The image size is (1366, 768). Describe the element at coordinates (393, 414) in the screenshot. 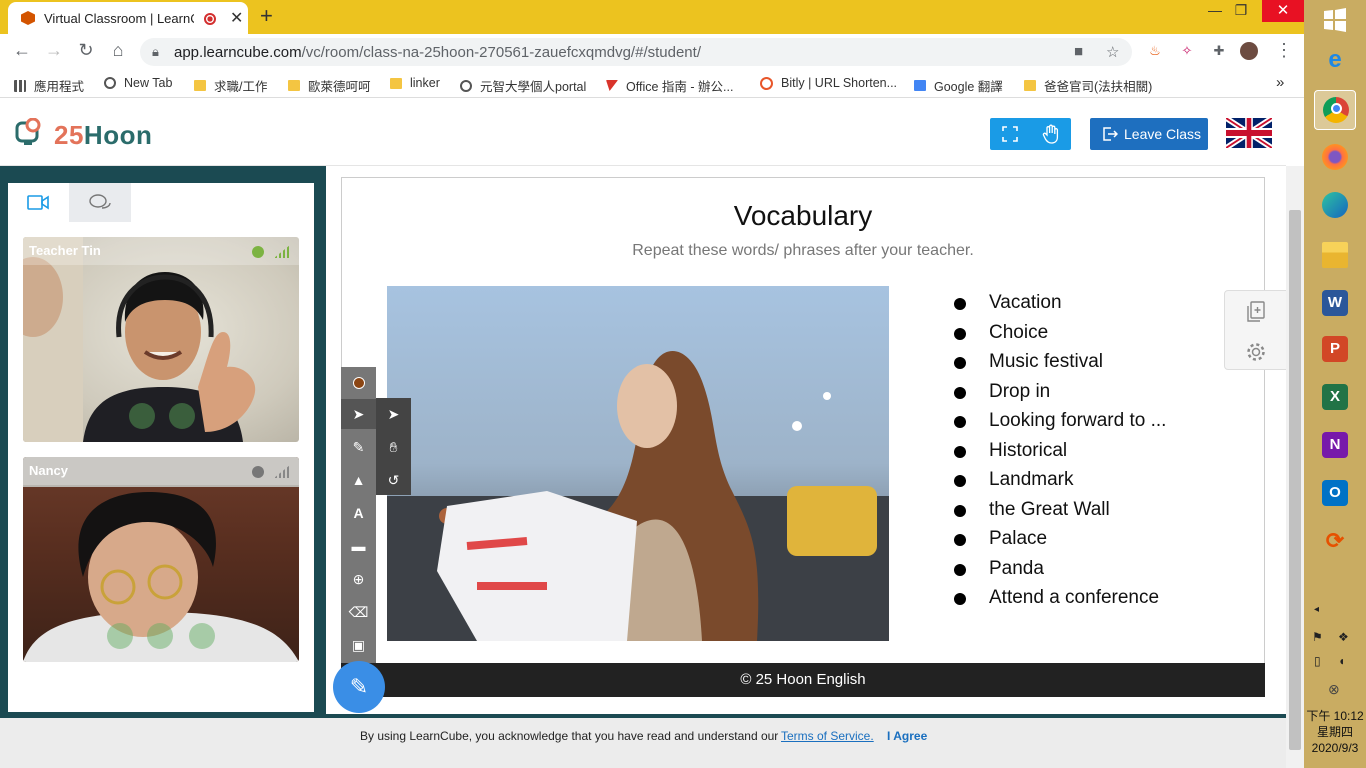

I see `arrow-pointer-icon: ➤` at that location.